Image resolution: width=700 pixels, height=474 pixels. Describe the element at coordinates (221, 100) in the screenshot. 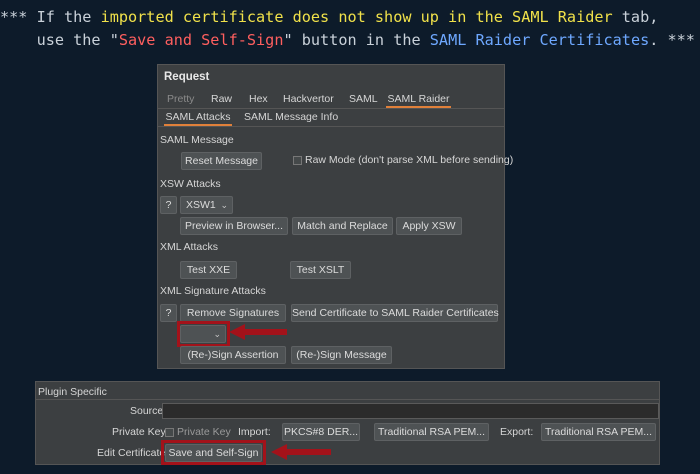

I see `tab-raw: Raw` at that location.